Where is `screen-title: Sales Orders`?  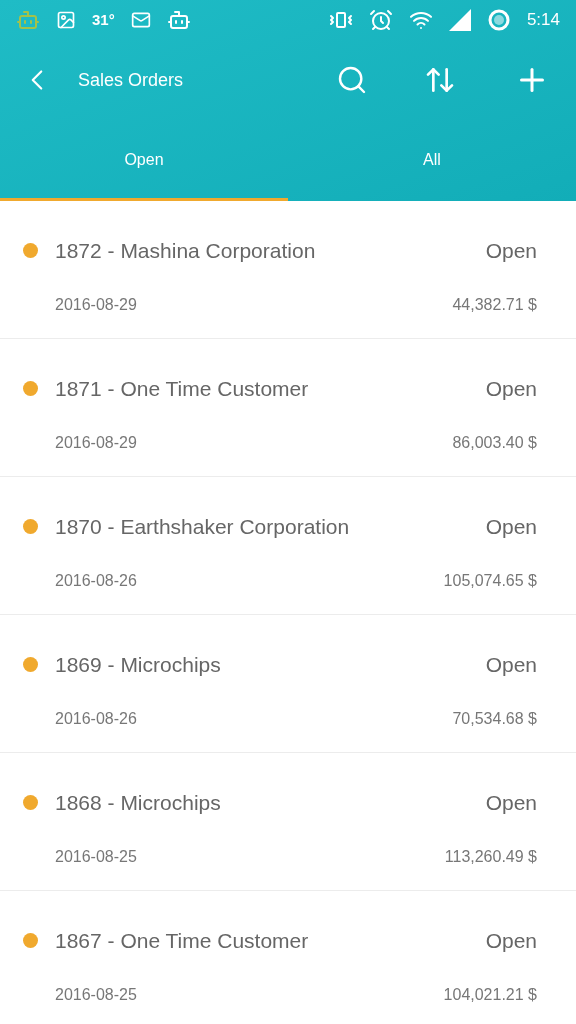 screen-title: Sales Orders is located at coordinates (131, 80).